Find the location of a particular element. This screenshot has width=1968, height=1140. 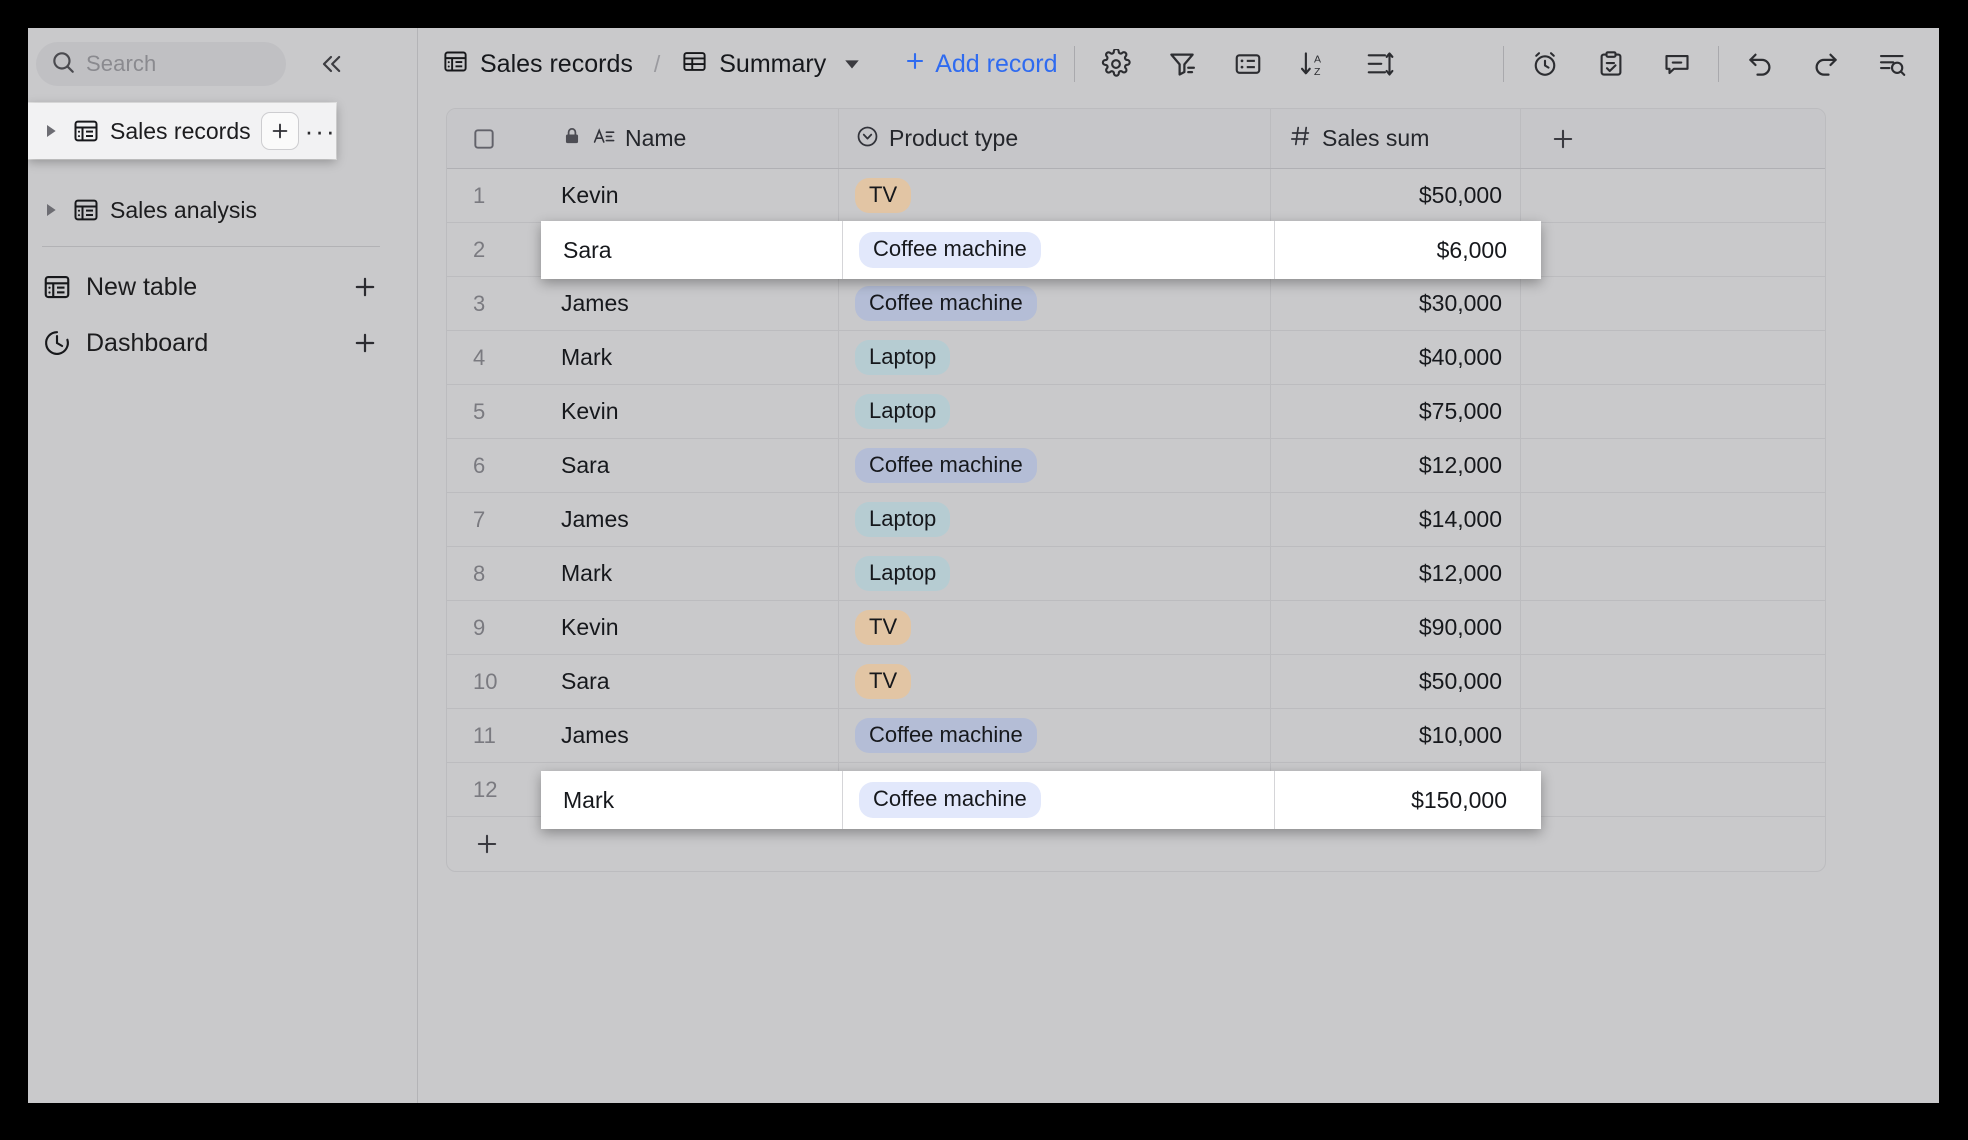

table-row: 8 Mark Laptop $12,000 is located at coordinates (1136, 574).